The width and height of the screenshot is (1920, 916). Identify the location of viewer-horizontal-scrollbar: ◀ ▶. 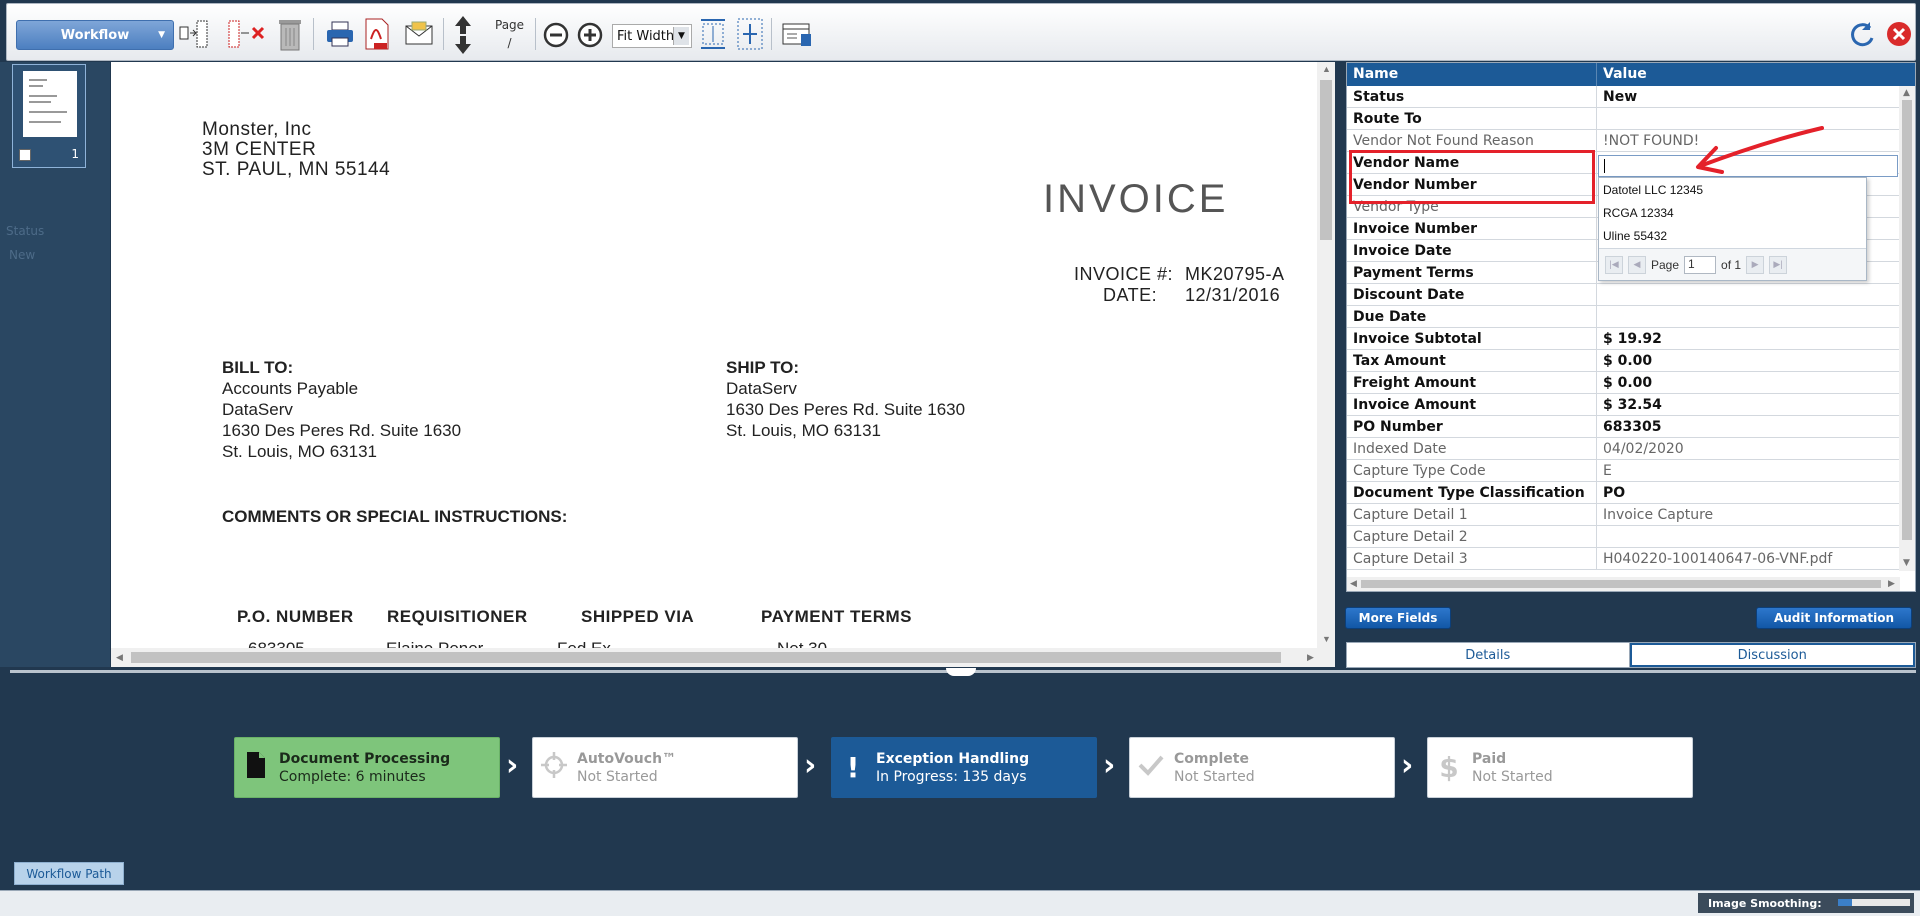
(723, 657).